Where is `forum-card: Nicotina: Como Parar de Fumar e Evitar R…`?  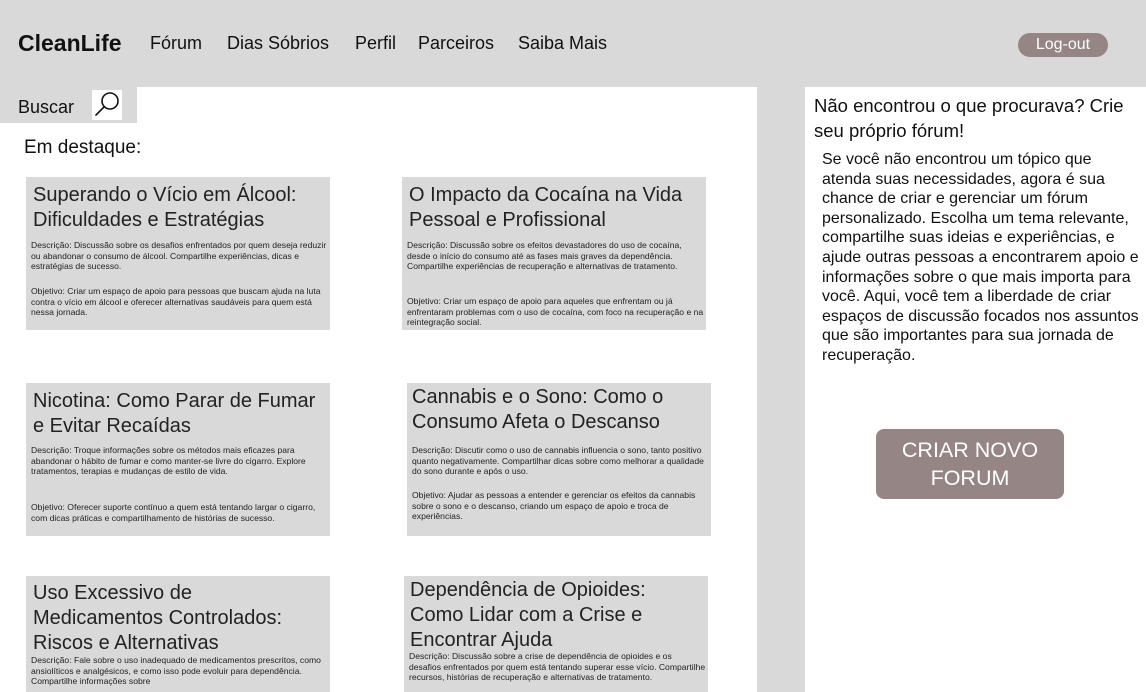 forum-card: Nicotina: Como Parar de Fumar e Evitar R… is located at coordinates (178, 459).